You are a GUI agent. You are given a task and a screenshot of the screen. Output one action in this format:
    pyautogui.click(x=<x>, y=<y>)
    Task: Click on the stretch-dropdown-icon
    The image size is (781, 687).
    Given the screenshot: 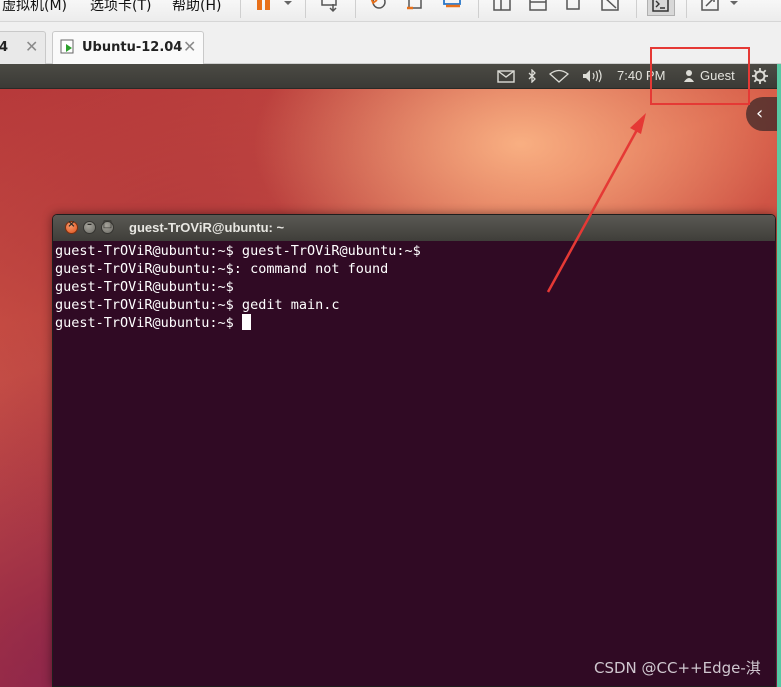 What is the action you would take?
    pyautogui.click(x=722, y=7)
    